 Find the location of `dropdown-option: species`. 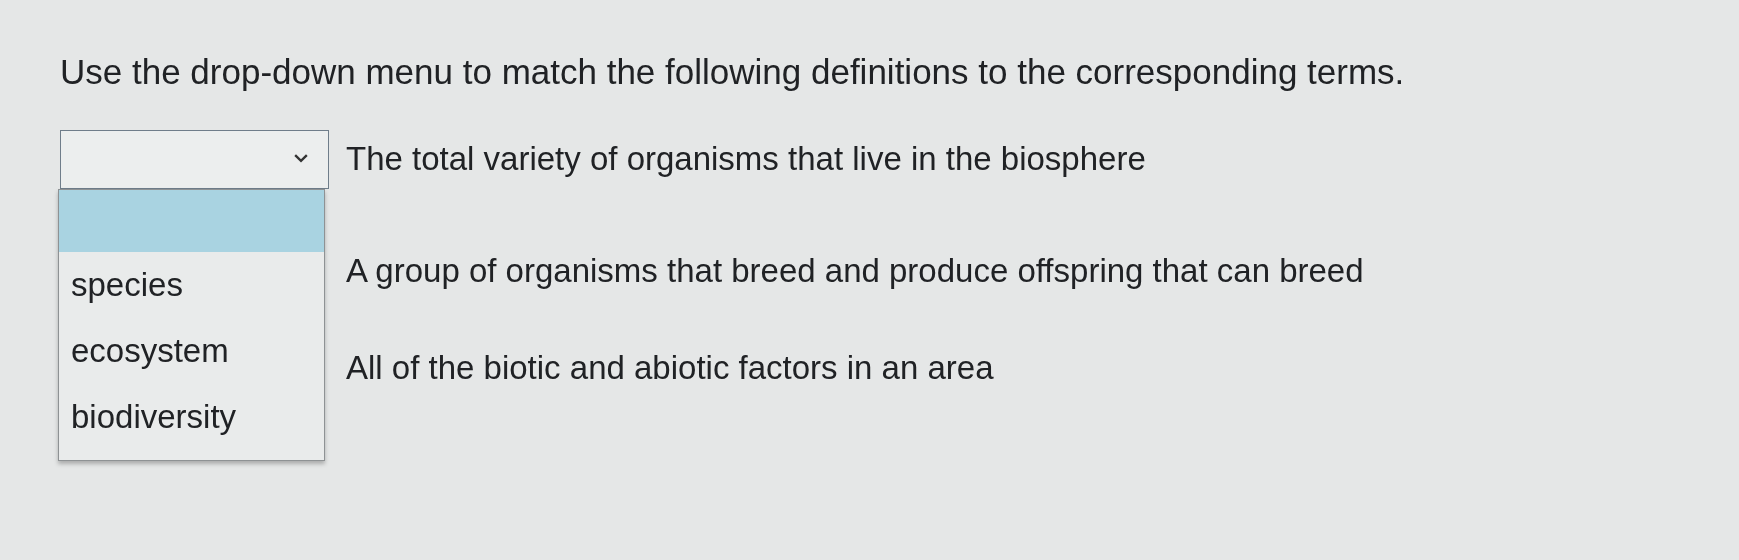

dropdown-option: species is located at coordinates (191, 285).